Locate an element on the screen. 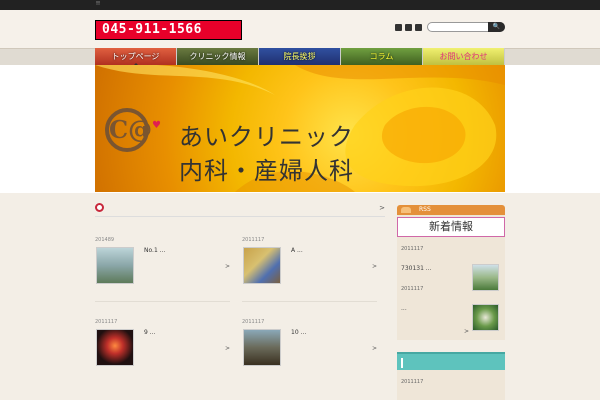 The width and height of the screenshot is (600, 400). news-widget: 新着情報 2011117 730131 ... 2011117 ... > is located at coordinates (451, 277).